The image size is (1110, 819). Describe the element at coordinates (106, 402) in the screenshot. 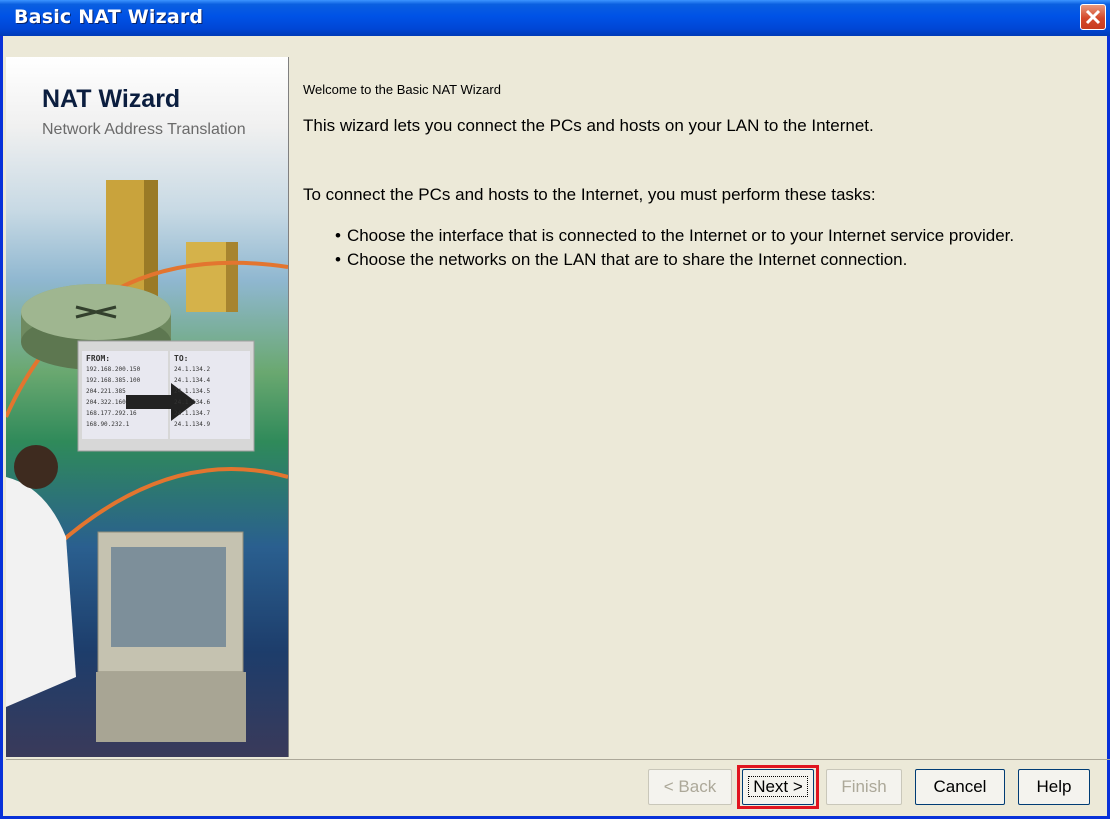

I see `from-address: 204.322.160` at that location.